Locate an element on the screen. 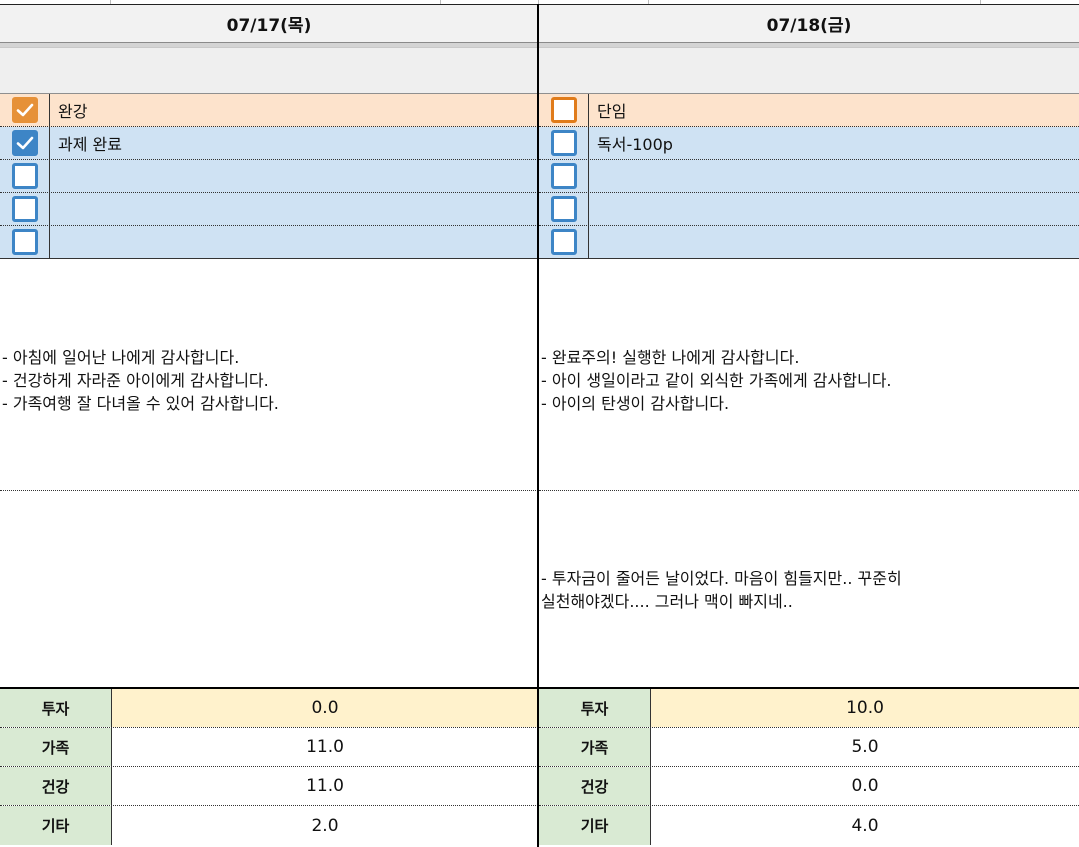  task-label: 독서-100p is located at coordinates (834, 143).